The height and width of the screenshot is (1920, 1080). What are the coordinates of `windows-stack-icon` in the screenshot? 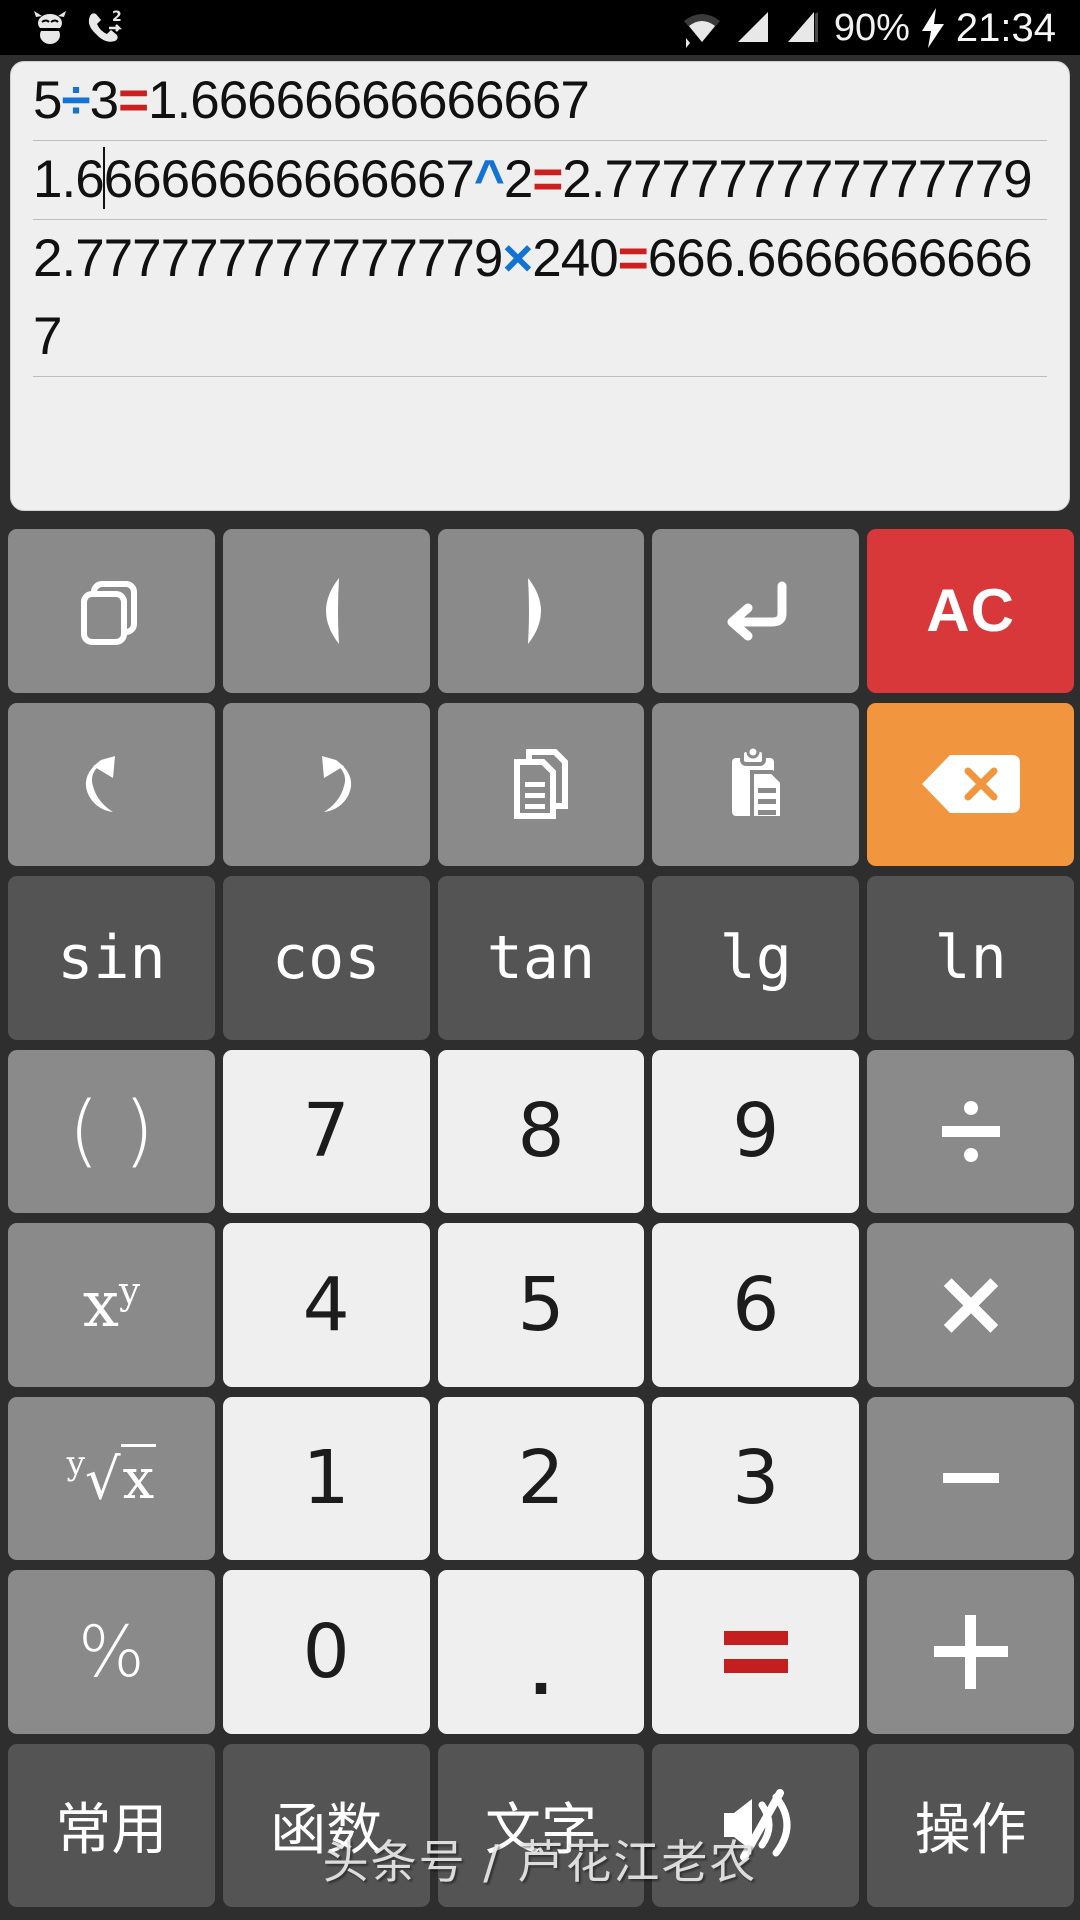 It's located at (111, 611).